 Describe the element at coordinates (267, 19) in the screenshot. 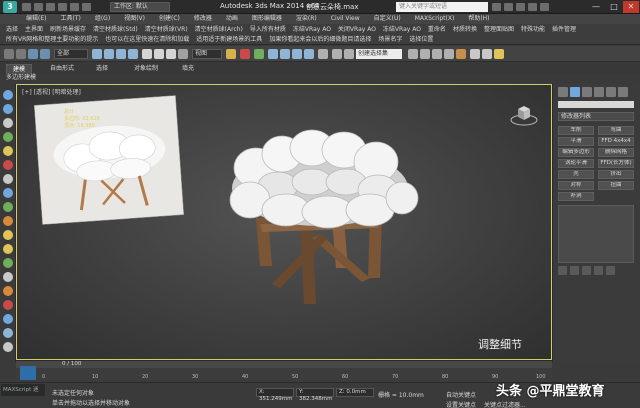

I see `menu-item-graph-editors: 图形编辑器` at that location.